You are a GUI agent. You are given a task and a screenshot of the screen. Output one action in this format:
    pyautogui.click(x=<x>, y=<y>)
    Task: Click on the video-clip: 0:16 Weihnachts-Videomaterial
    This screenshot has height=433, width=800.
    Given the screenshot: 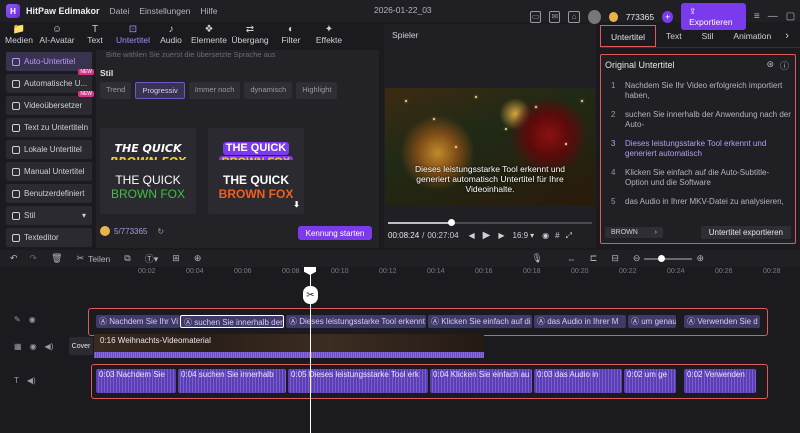 What is the action you would take?
    pyautogui.click(x=289, y=346)
    